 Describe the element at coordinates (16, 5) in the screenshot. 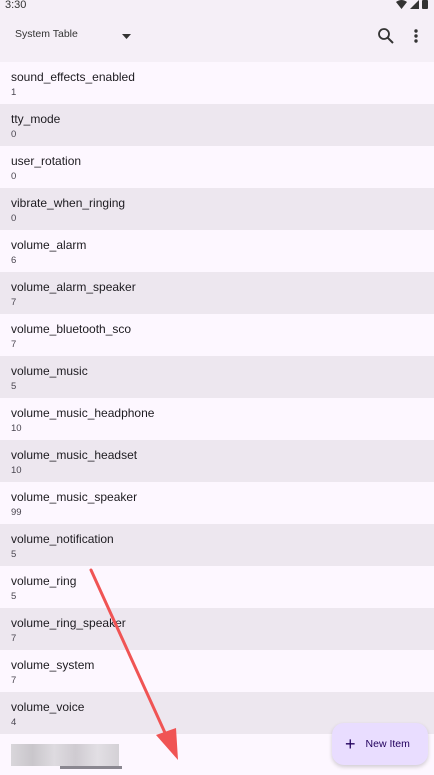

I see `status-time: 3:30` at that location.